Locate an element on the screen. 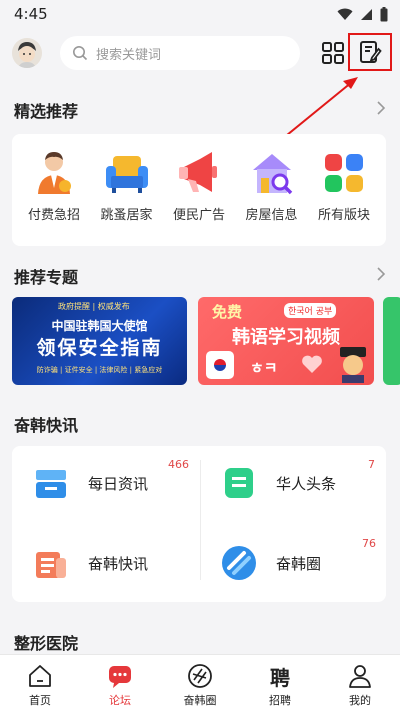  aperture-icon is located at coordinates (239, 563).